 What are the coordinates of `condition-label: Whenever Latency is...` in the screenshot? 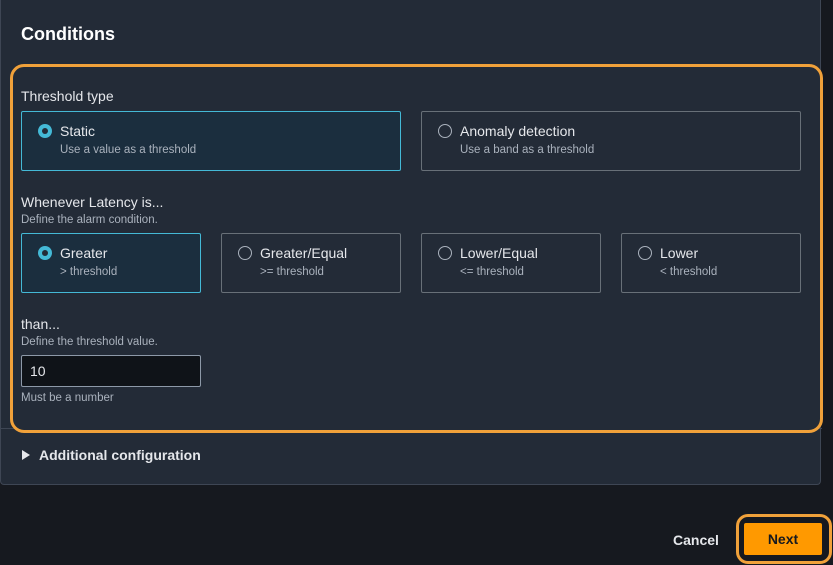 It's located at (92, 202).